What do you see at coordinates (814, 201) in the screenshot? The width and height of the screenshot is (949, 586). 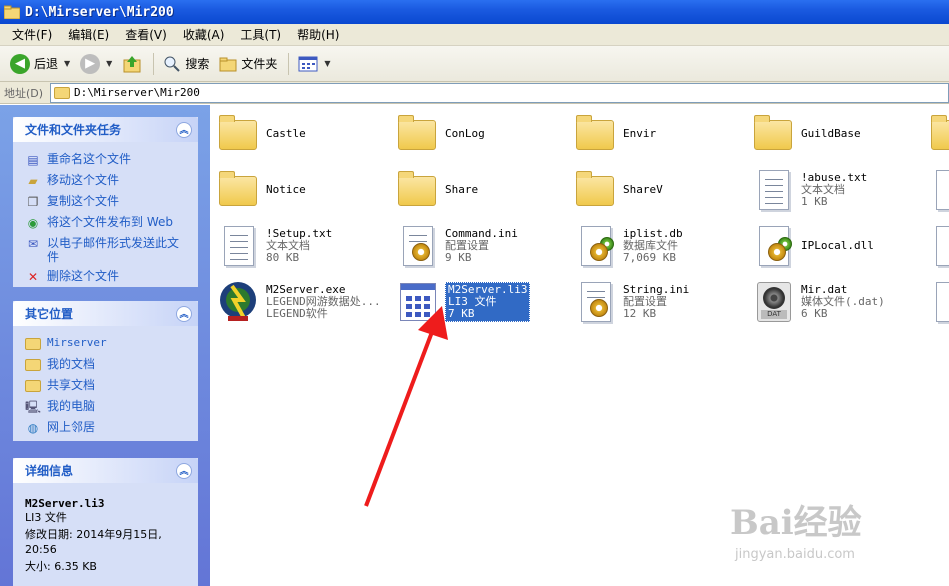 I see `file-size: 1 KB` at bounding box center [814, 201].